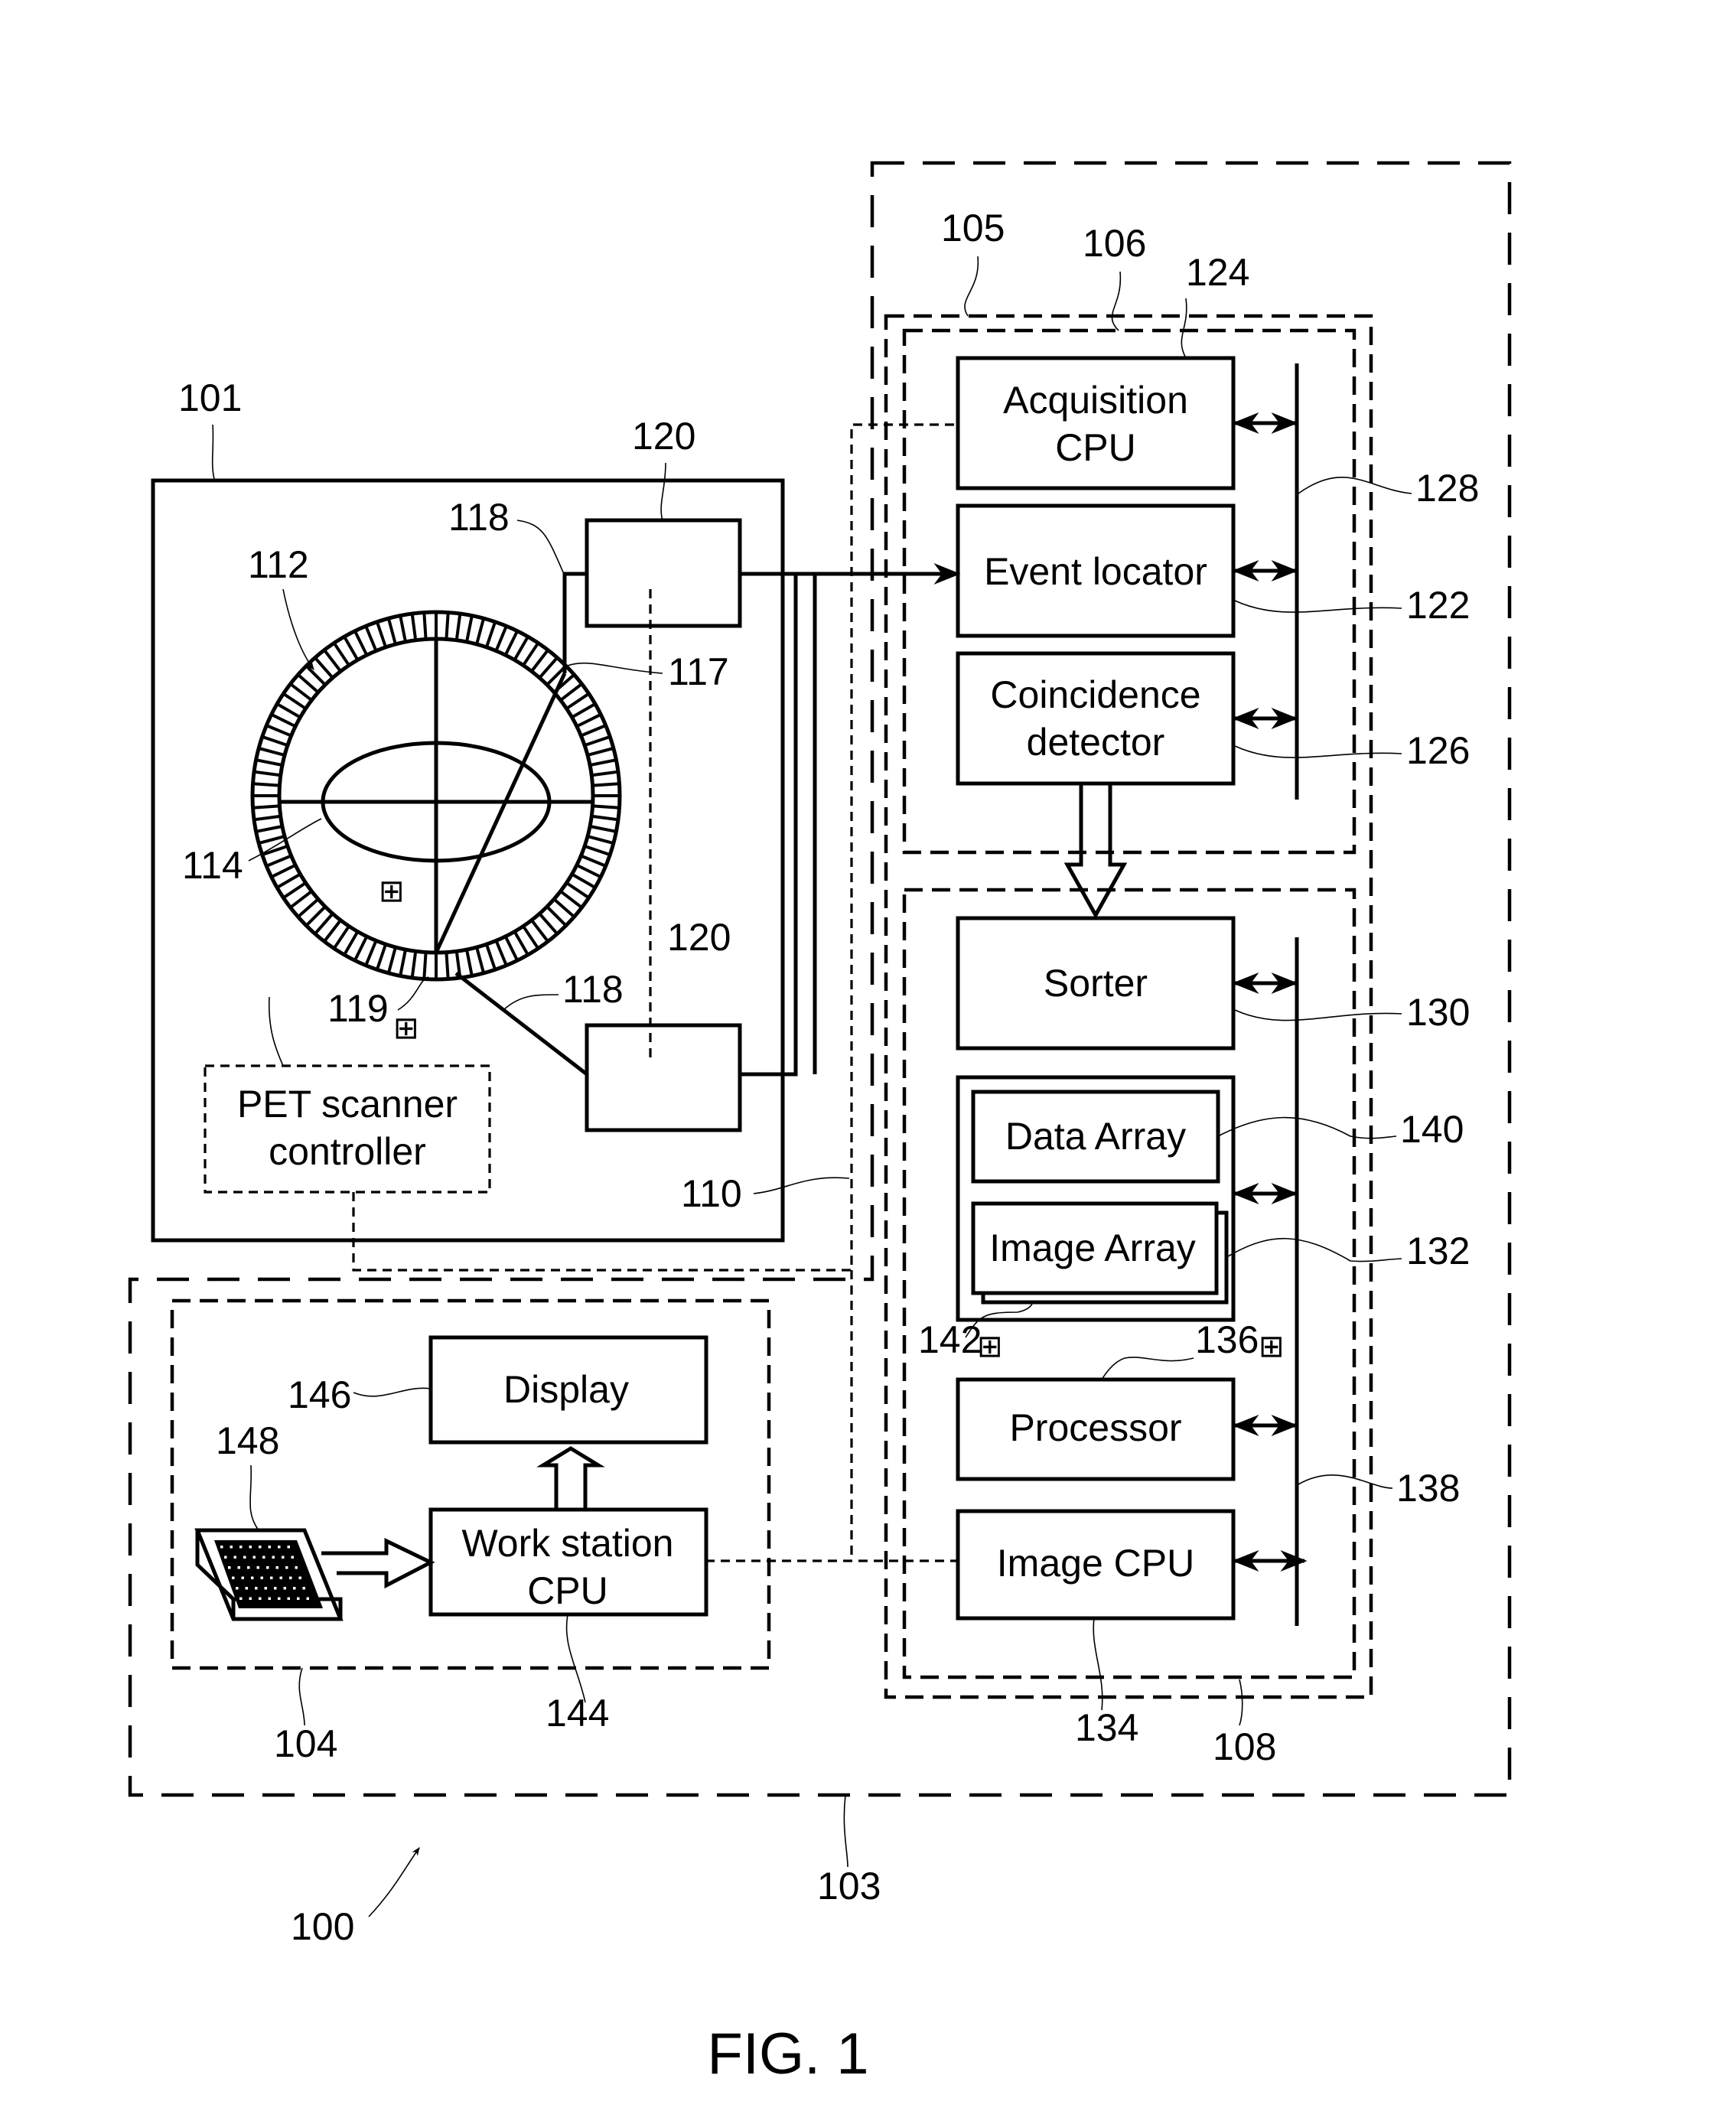 This screenshot has width=1736, height=2111. Describe the element at coordinates (1447, 489) in the screenshot. I see `ref-128: 128` at that location.